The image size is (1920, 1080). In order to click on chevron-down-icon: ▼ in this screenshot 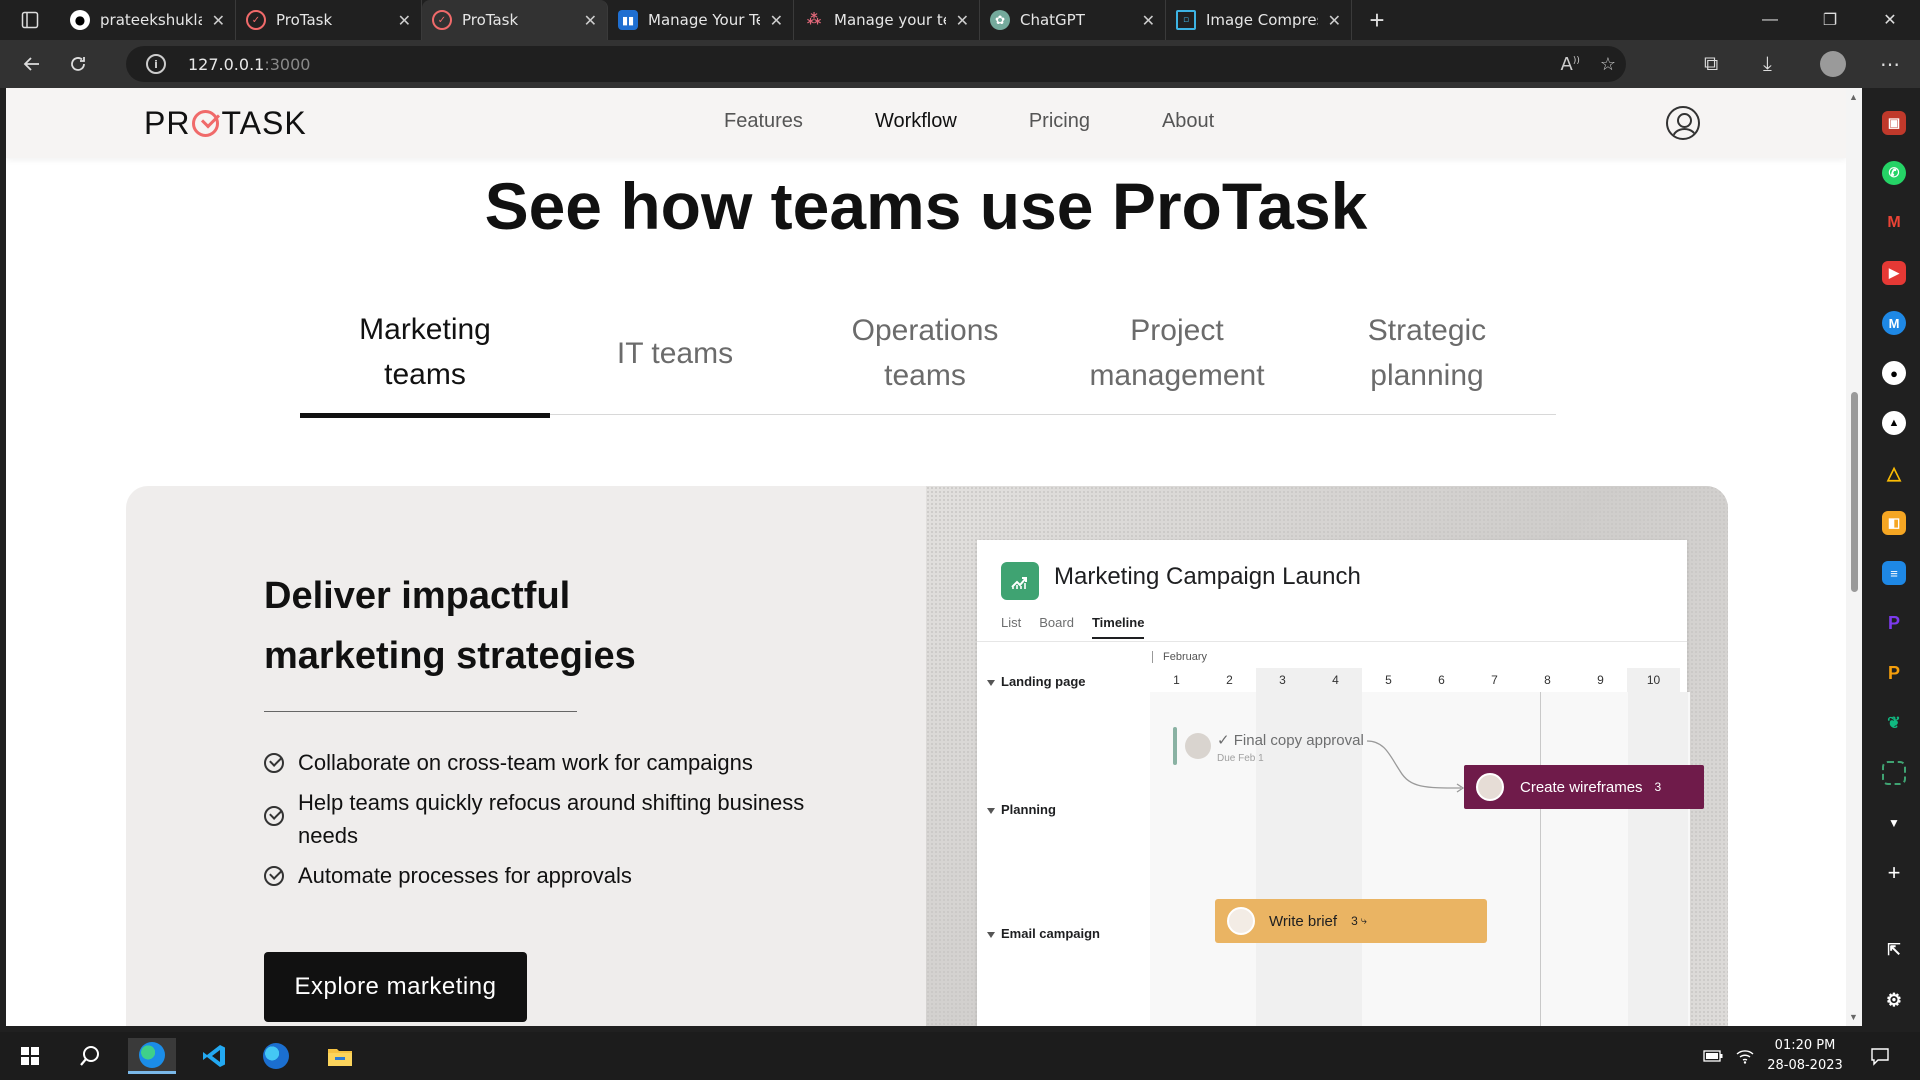, I will do `click(1894, 823)`.